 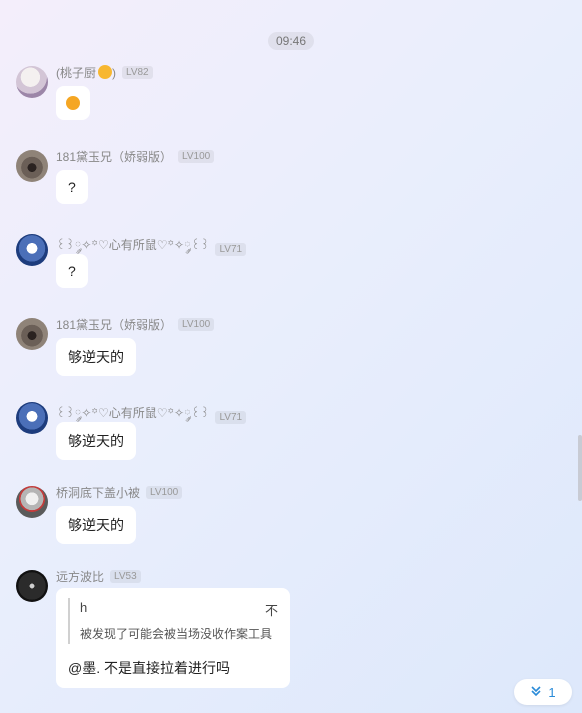 I want to click on scroll-to-new-button: 1, so click(x=543, y=692).